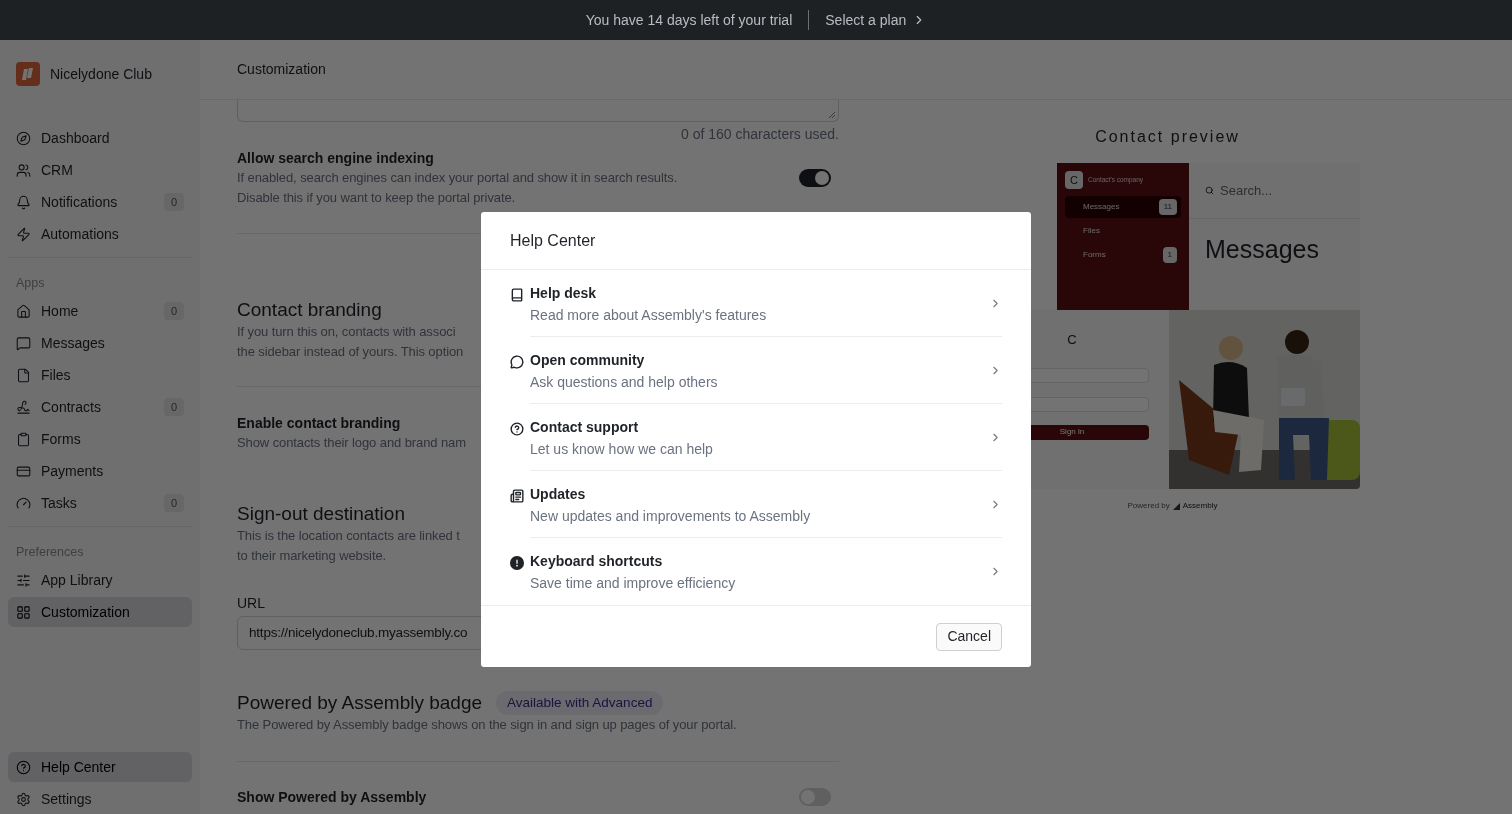 Image resolution: width=1512 pixels, height=814 pixels. I want to click on trial-message: You have 14 days left of your trial, so click(689, 20).